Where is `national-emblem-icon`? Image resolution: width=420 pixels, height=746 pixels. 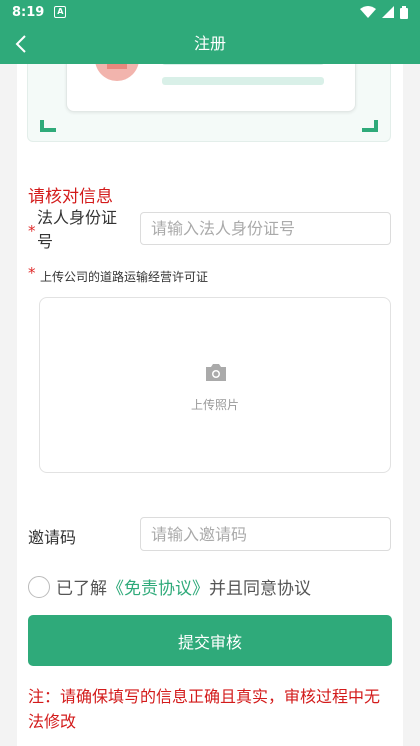
national-emblem-icon is located at coordinates (117, 72).